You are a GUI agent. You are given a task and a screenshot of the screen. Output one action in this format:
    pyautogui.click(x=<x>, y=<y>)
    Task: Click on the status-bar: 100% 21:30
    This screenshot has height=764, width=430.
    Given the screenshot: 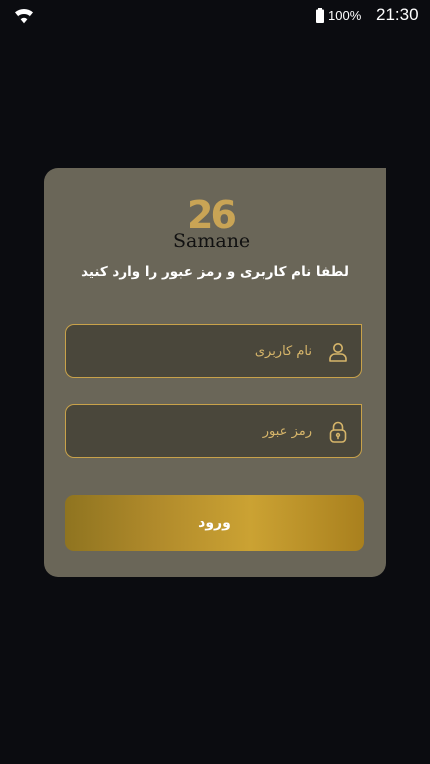 What is the action you would take?
    pyautogui.click(x=215, y=16)
    